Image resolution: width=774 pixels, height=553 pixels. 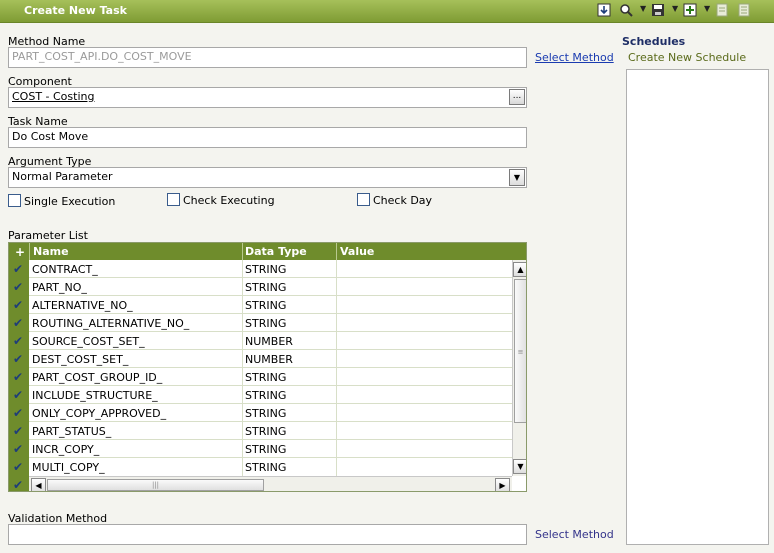 I want to click on scroll-left-icon: ◀, so click(x=38, y=484).